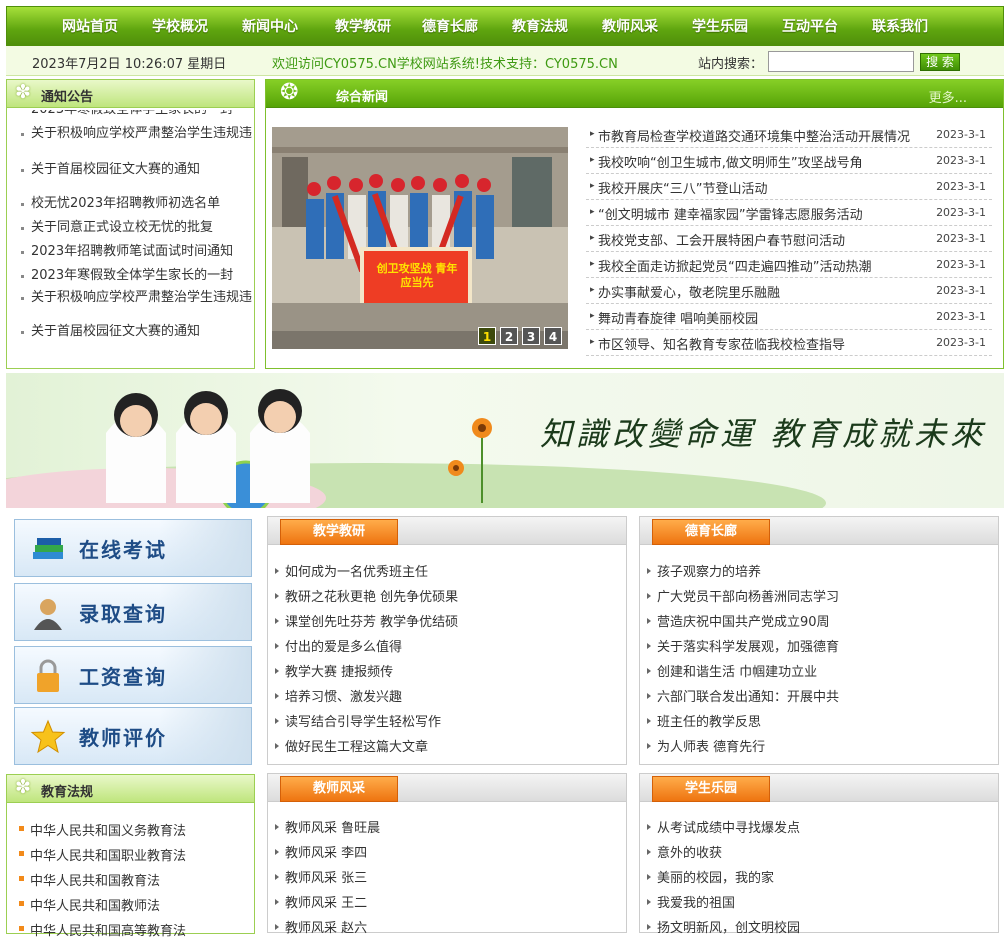 The image size is (1007, 939). What do you see at coordinates (133, 548) in the screenshot?
I see `online-exam-button: 在线考试` at bounding box center [133, 548].